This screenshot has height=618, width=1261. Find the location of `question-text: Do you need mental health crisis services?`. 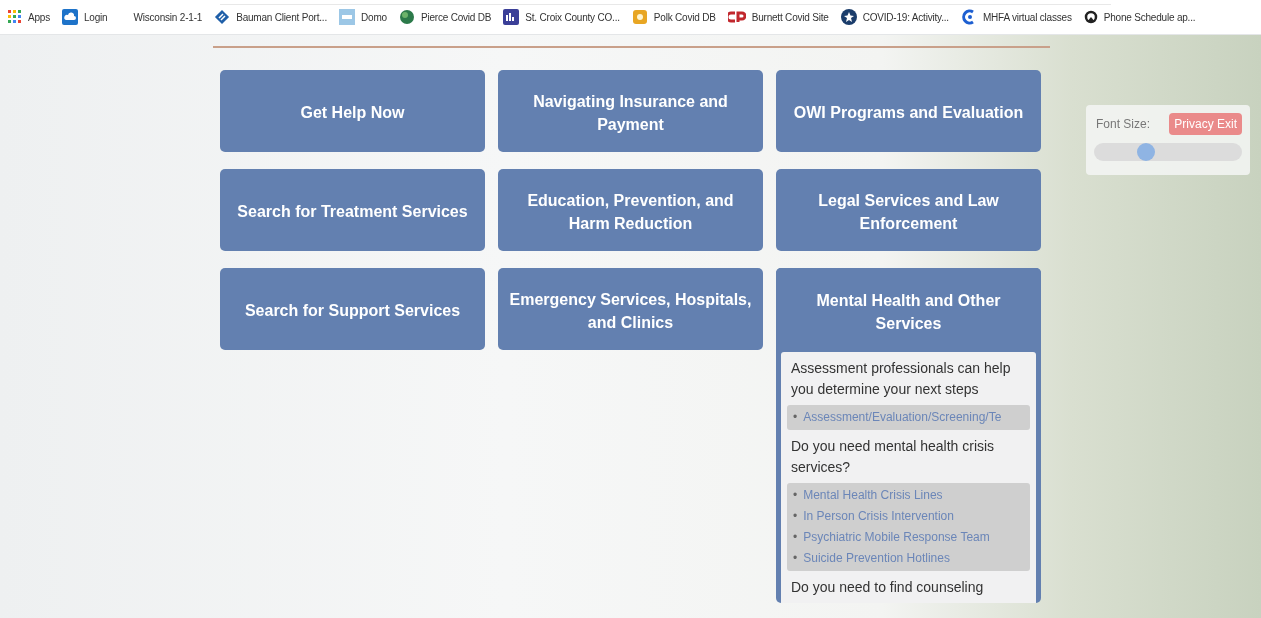

question-text: Do you need mental health crisis services? is located at coordinates (893, 457).